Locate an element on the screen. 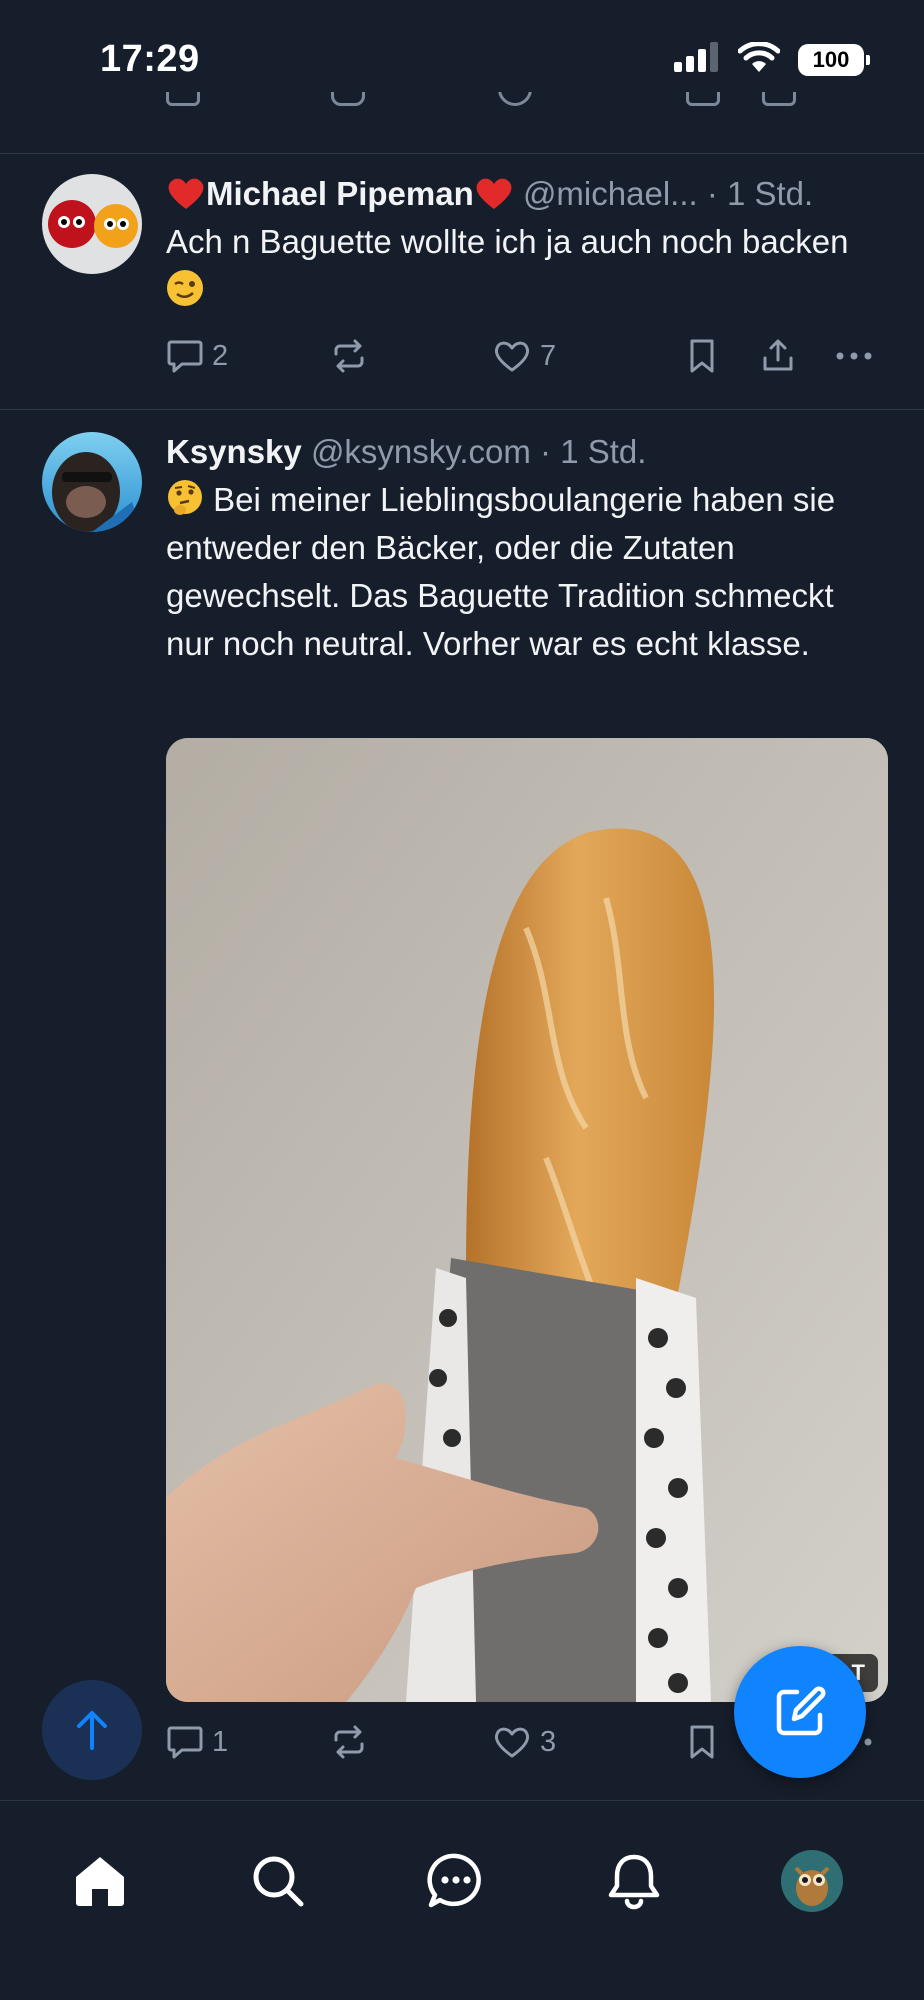 The image size is (924, 2000). nav-profile is located at coordinates (812, 1881).